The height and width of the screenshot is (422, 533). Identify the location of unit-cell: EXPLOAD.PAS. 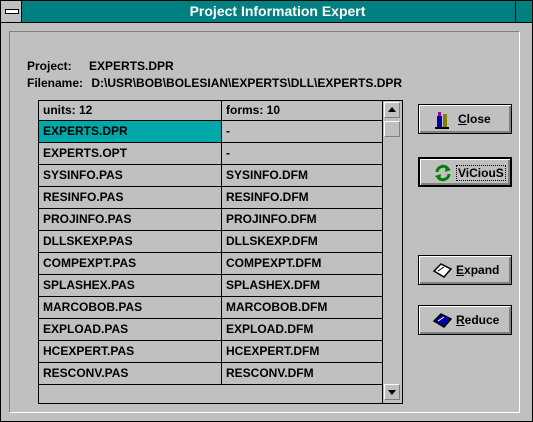
(130, 329).